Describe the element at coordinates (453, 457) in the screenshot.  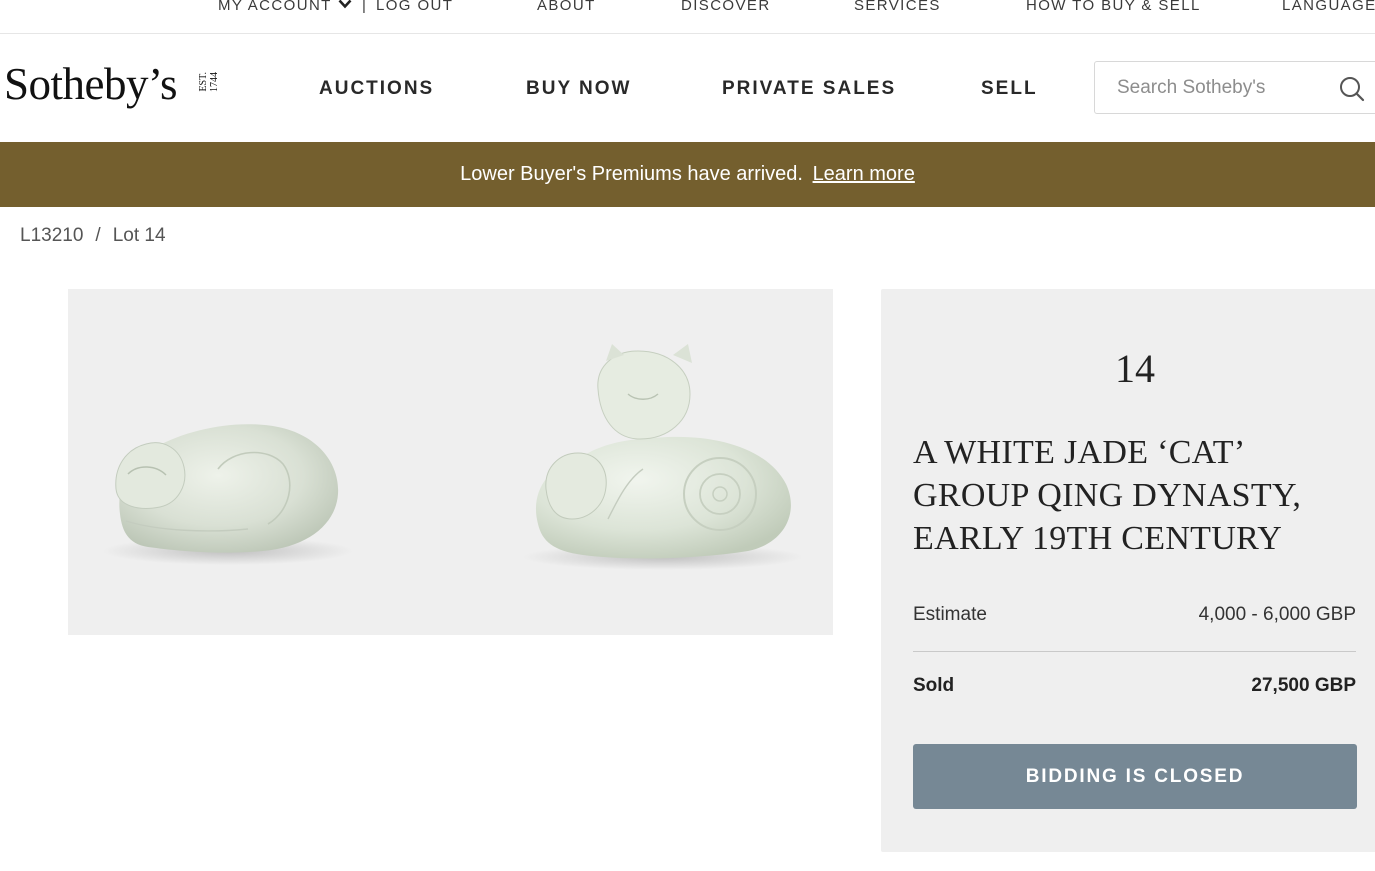
I see `jade-cat-photo` at that location.